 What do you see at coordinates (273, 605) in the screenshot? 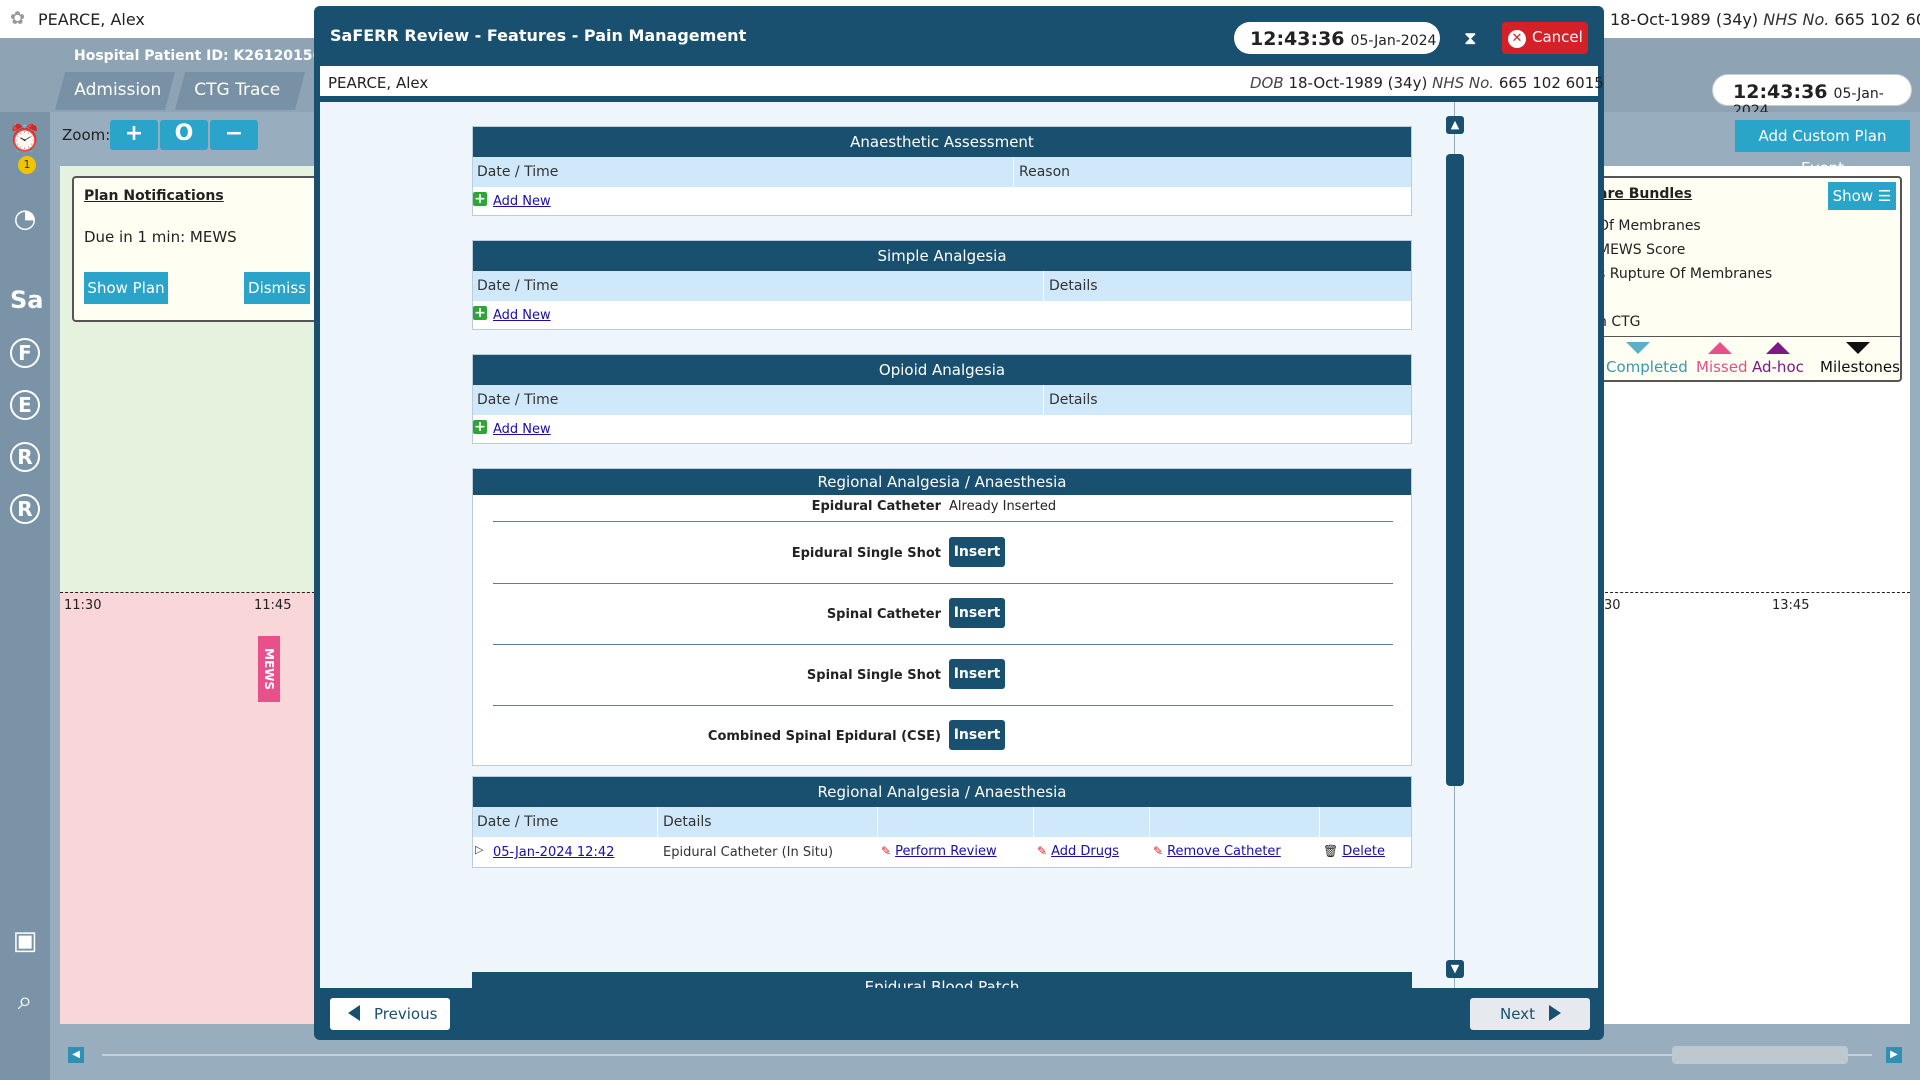
I see `timeline-tick-1145: 11:45` at bounding box center [273, 605].